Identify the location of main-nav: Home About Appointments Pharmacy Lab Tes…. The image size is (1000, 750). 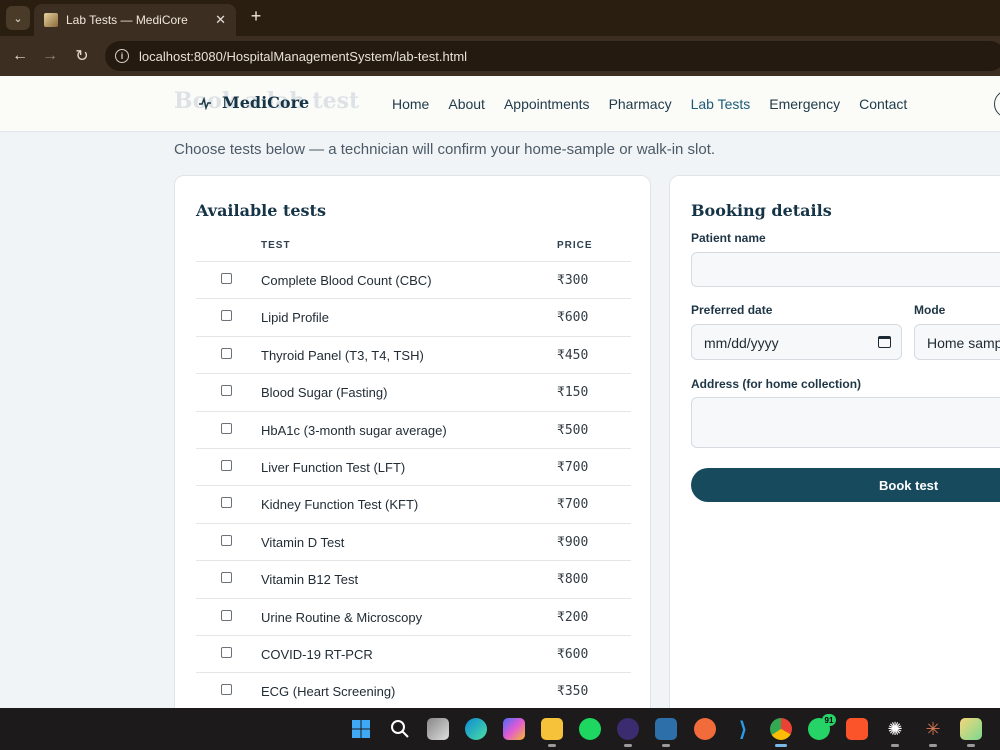
(649, 104).